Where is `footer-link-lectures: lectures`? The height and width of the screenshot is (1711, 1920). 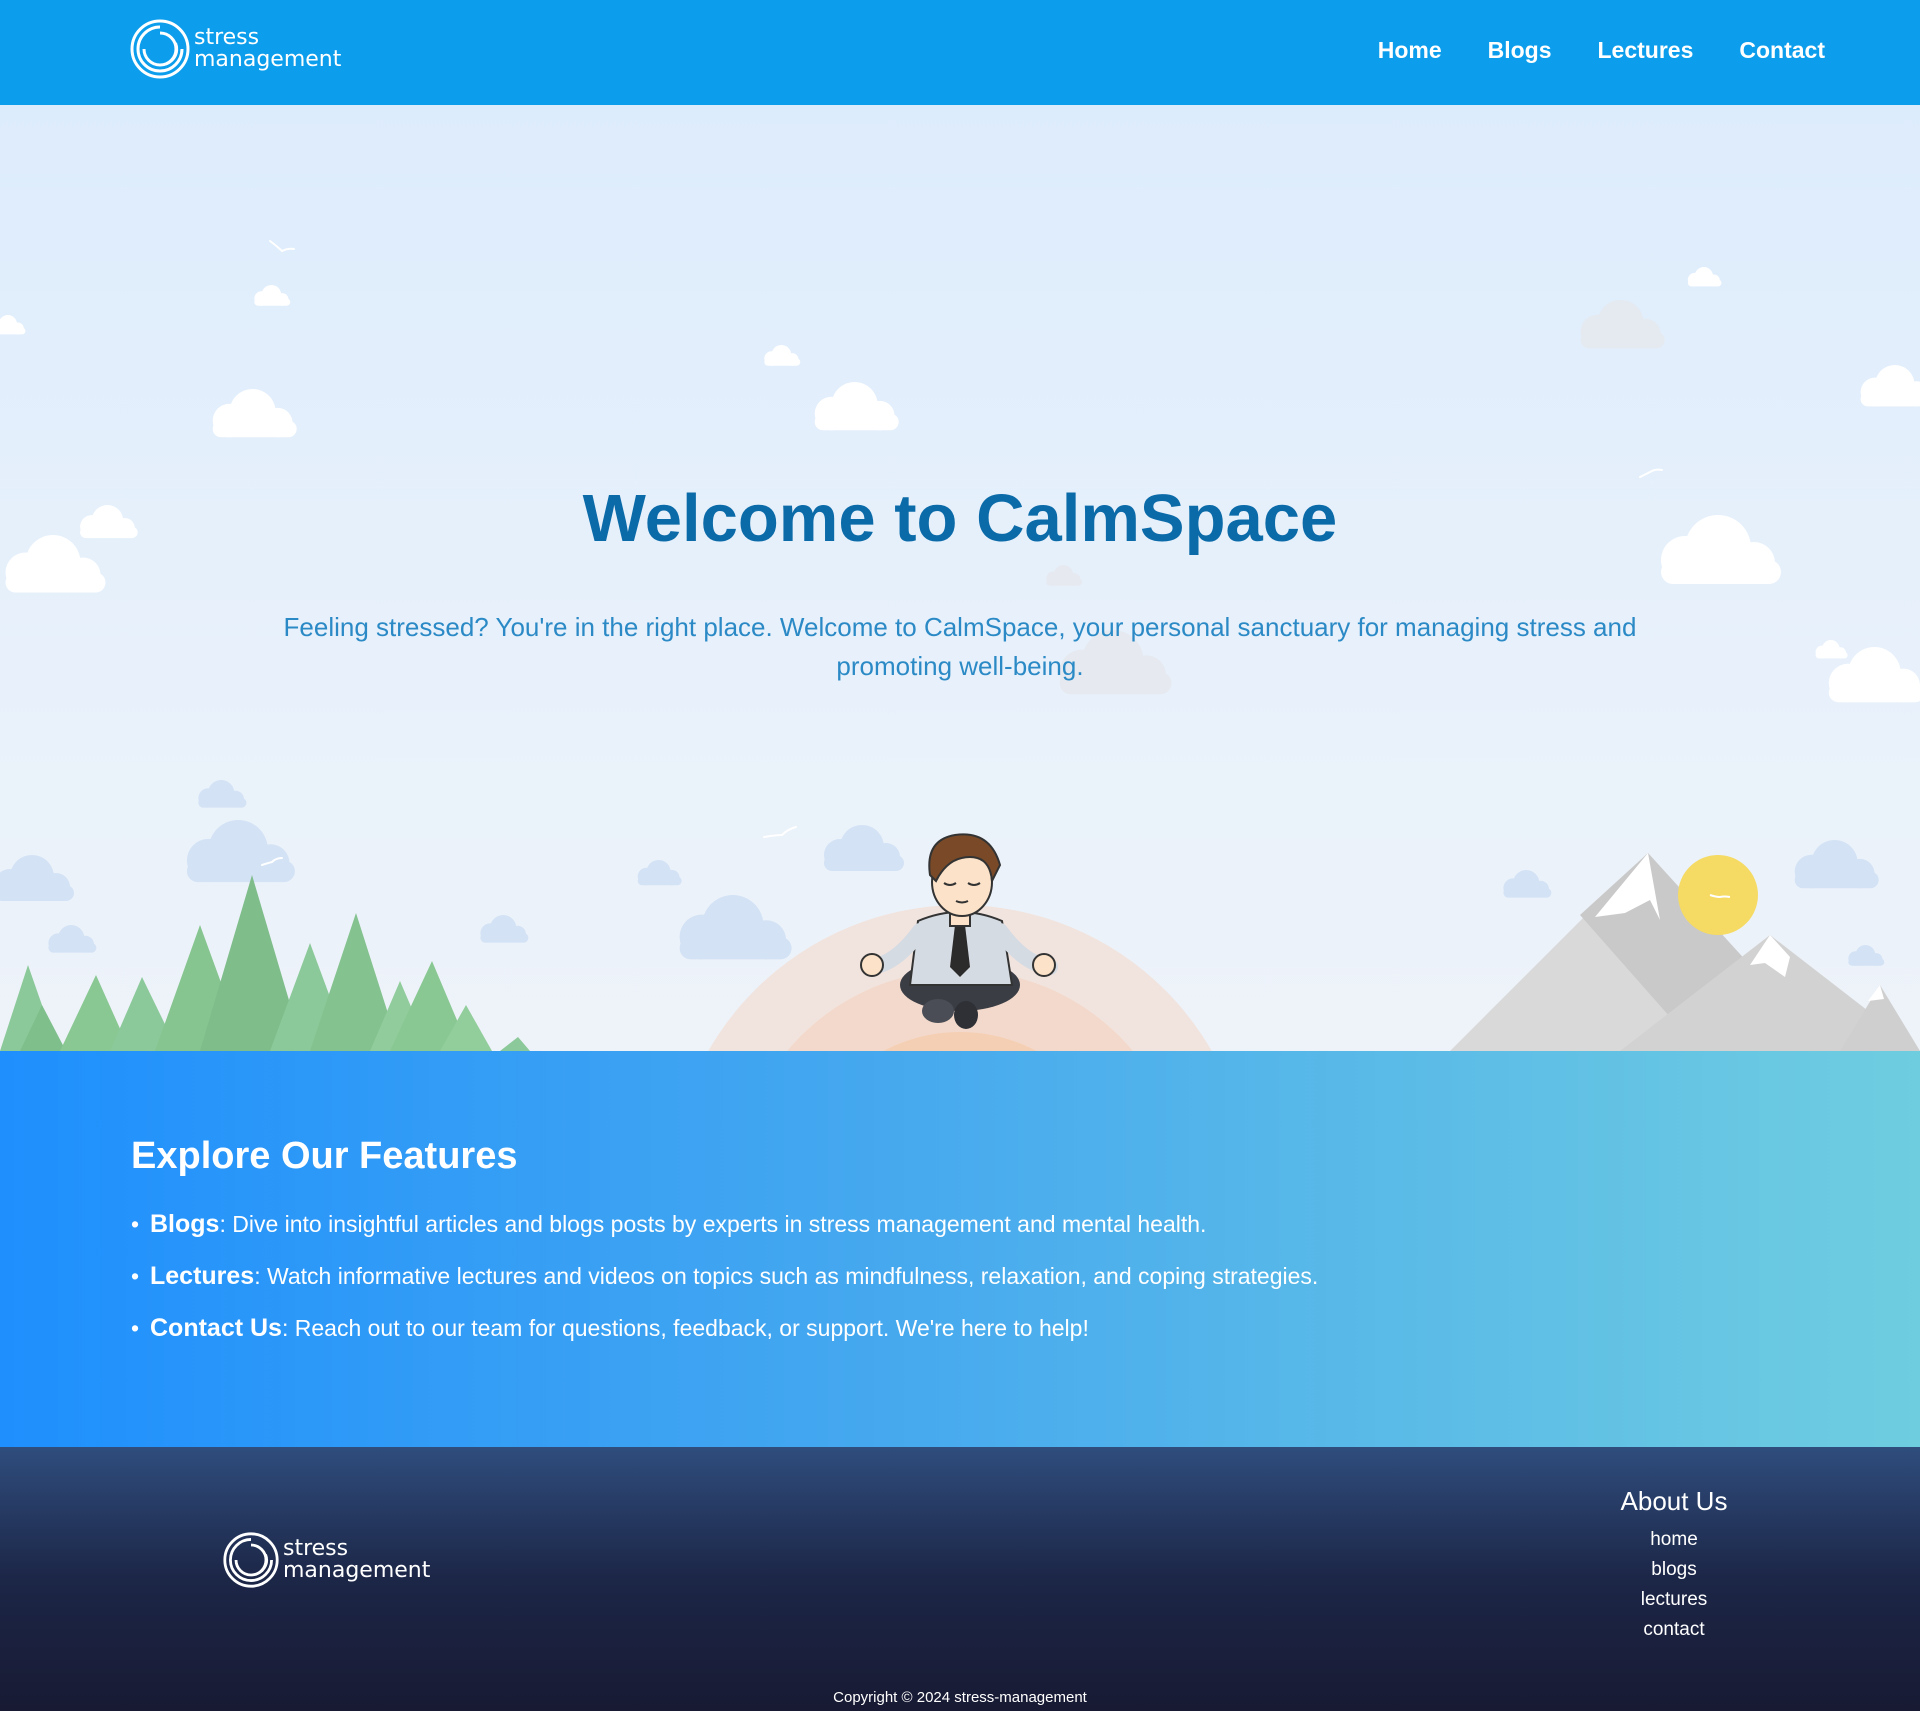 footer-link-lectures: lectures is located at coordinates (1674, 1600).